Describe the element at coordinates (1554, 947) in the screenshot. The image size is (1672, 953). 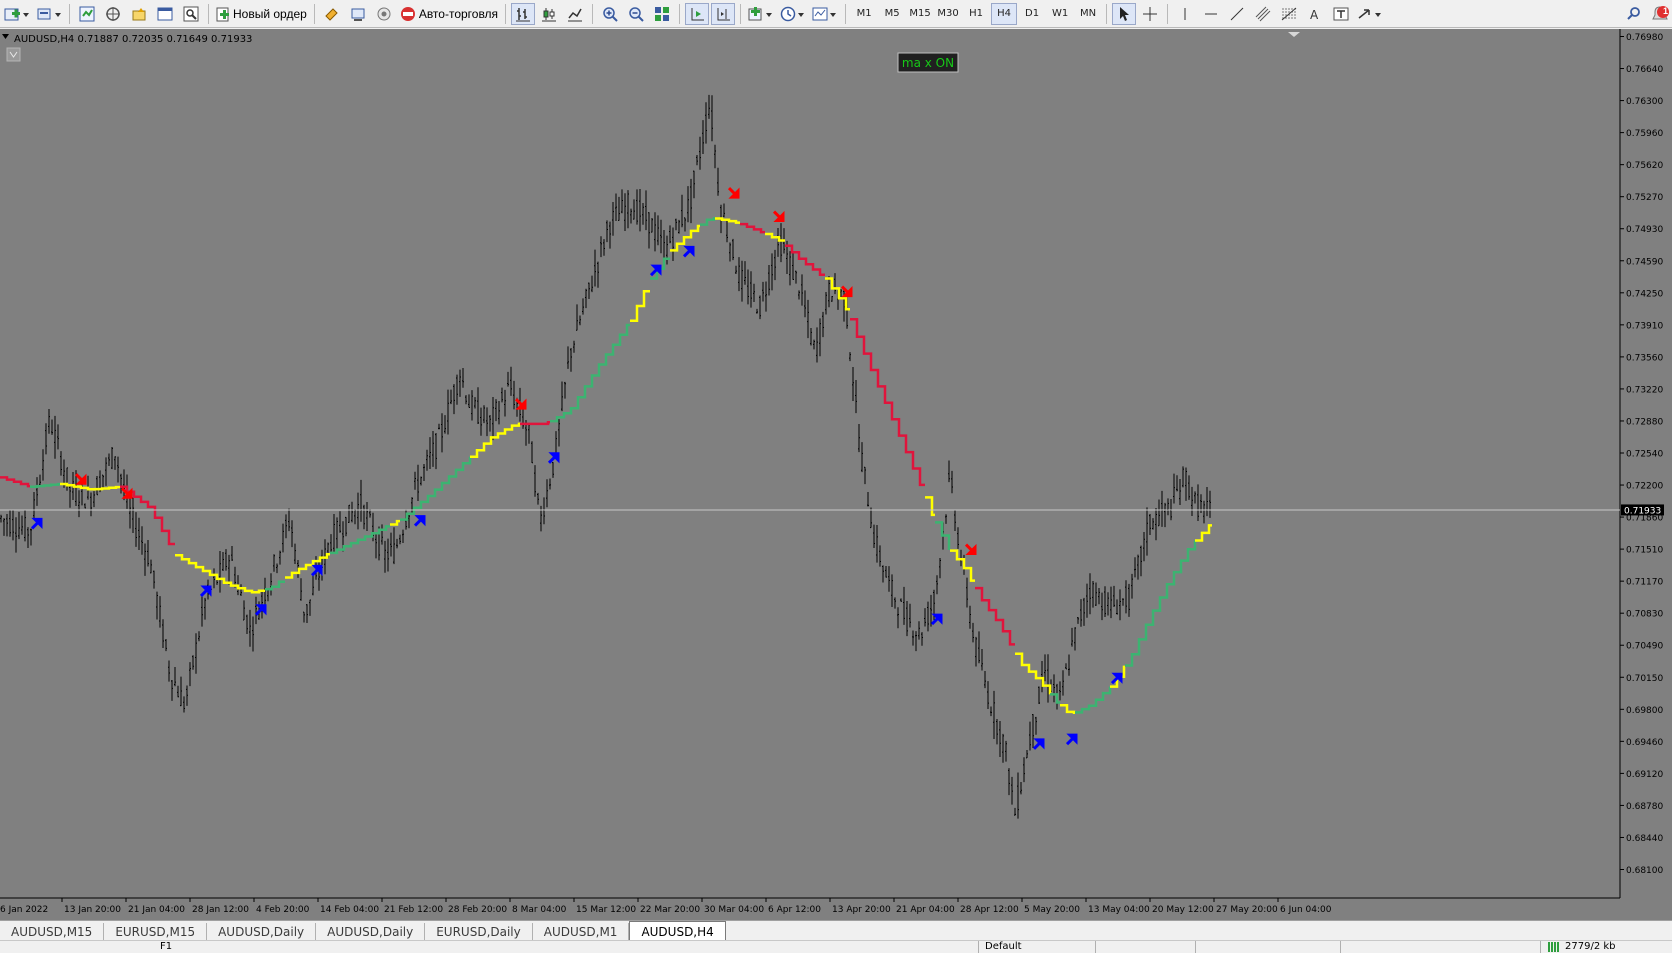
I see `connection-icon` at that location.